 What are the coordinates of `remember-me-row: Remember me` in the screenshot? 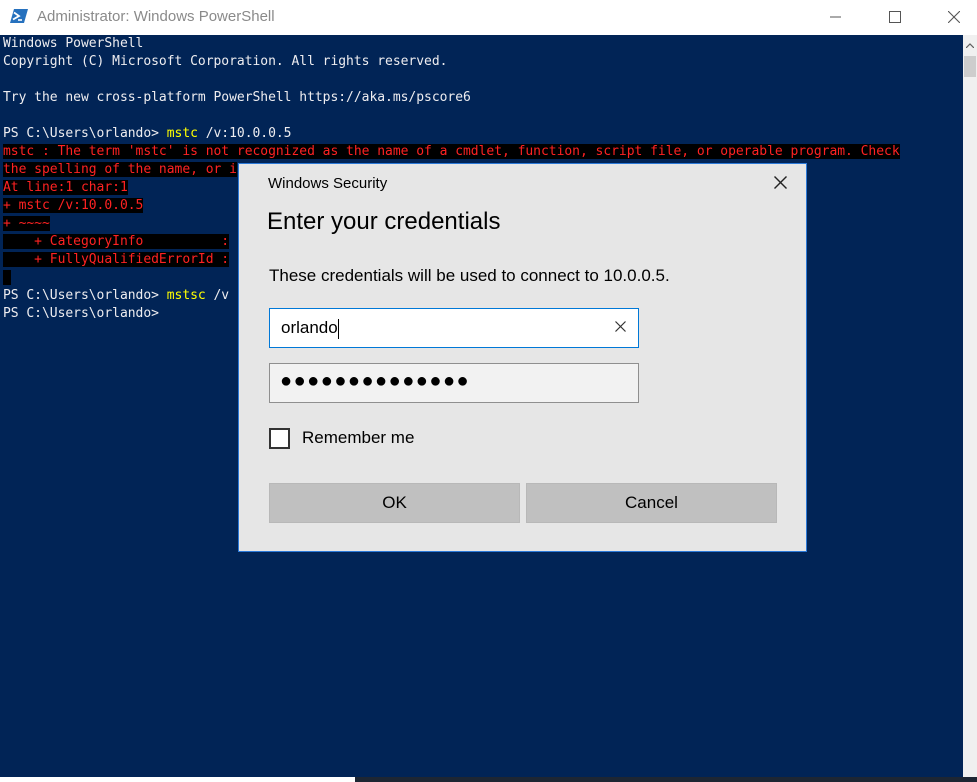 It's located at (341, 438).